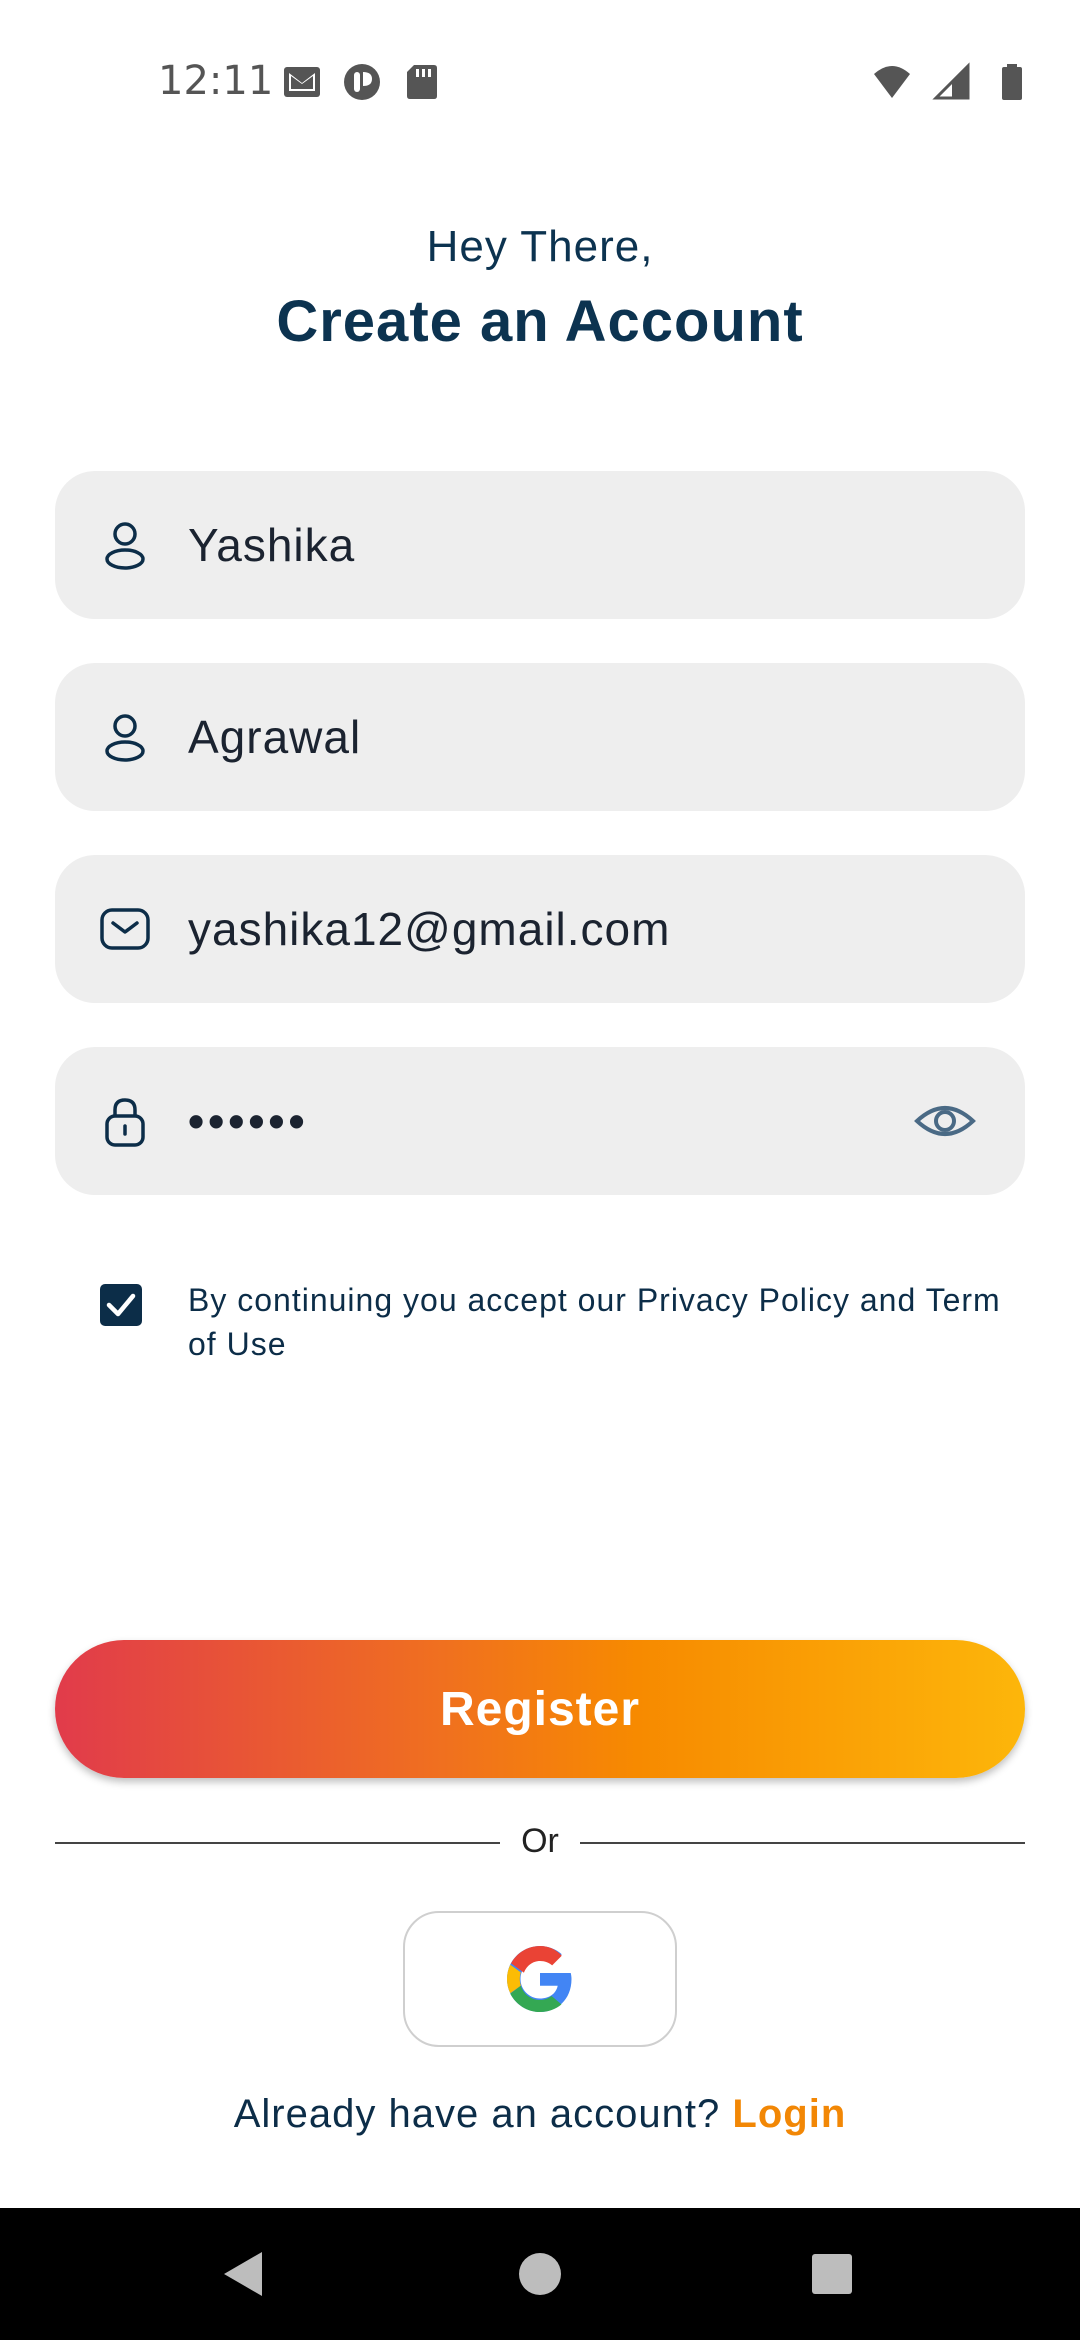  What do you see at coordinates (271, 545) in the screenshot?
I see `first-name-value: Yashika` at bounding box center [271, 545].